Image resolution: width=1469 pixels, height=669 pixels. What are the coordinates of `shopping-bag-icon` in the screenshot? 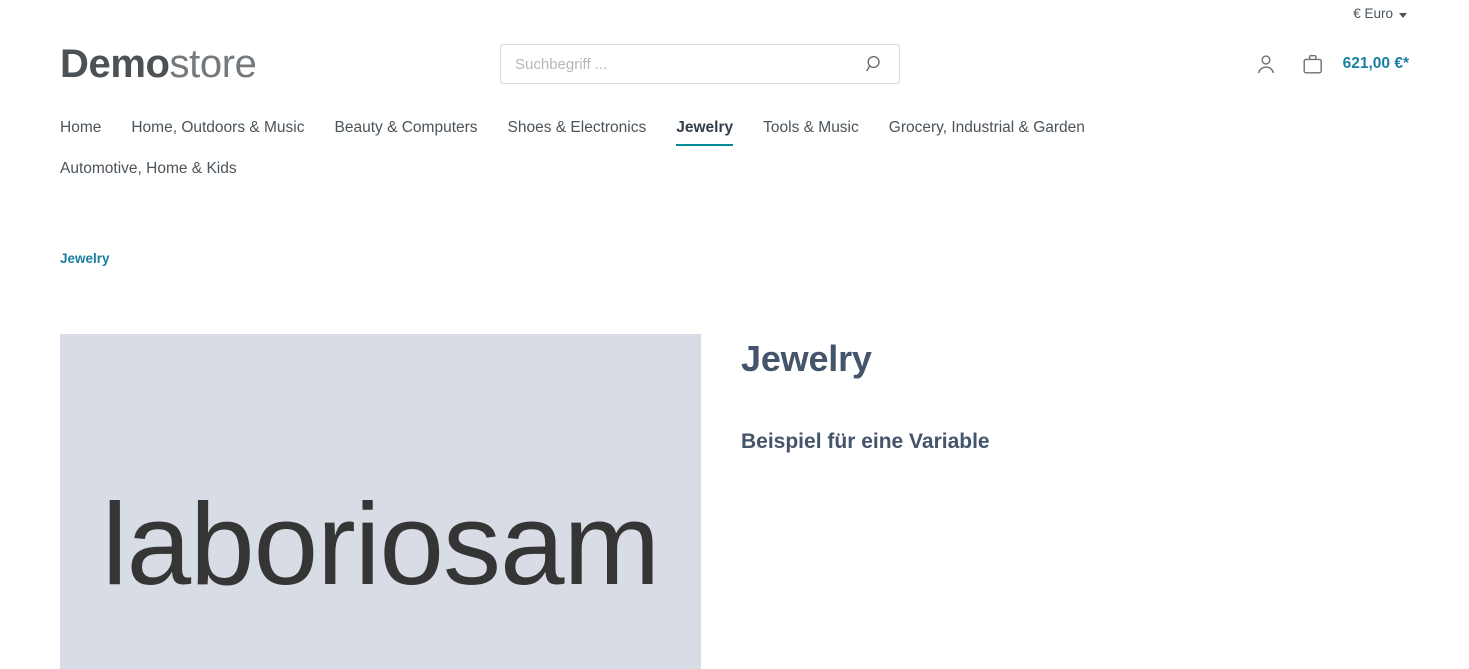 It's located at (1312, 64).